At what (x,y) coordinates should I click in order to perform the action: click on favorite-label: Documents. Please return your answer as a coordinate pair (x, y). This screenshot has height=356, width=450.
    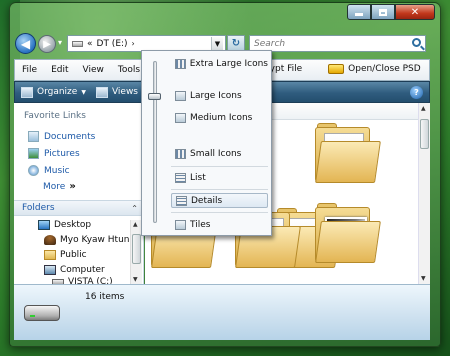
    Looking at the image, I should click on (70, 136).